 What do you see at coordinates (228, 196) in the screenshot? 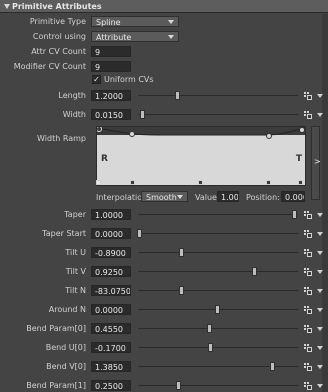
I see `ramp-value-field: 1.000` at bounding box center [228, 196].